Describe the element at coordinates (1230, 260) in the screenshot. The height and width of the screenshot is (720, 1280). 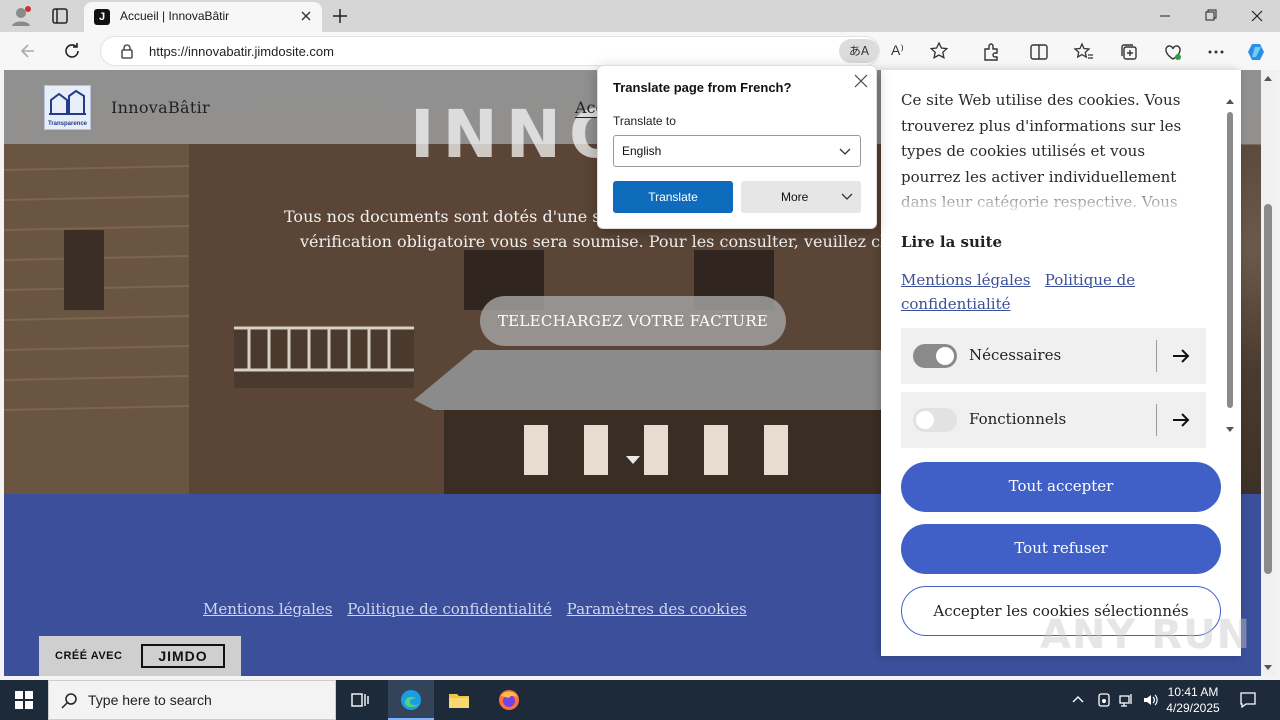
I see `cookie-scrollbar-thumb` at that location.